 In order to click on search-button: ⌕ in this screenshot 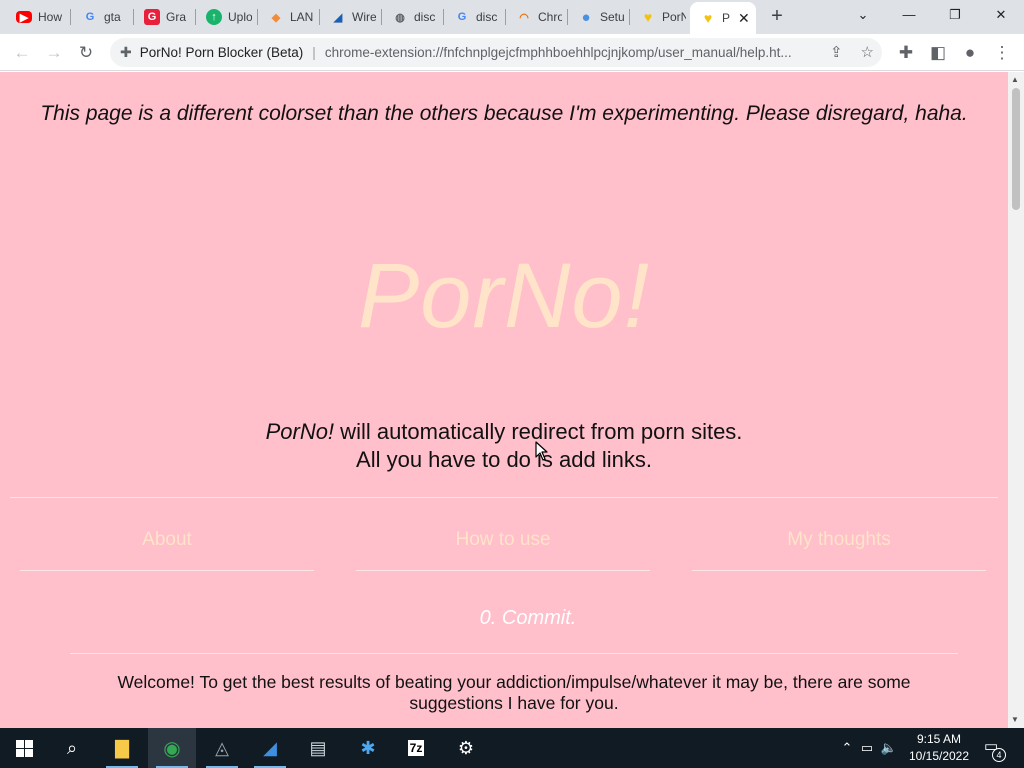, I will do `click(72, 748)`.